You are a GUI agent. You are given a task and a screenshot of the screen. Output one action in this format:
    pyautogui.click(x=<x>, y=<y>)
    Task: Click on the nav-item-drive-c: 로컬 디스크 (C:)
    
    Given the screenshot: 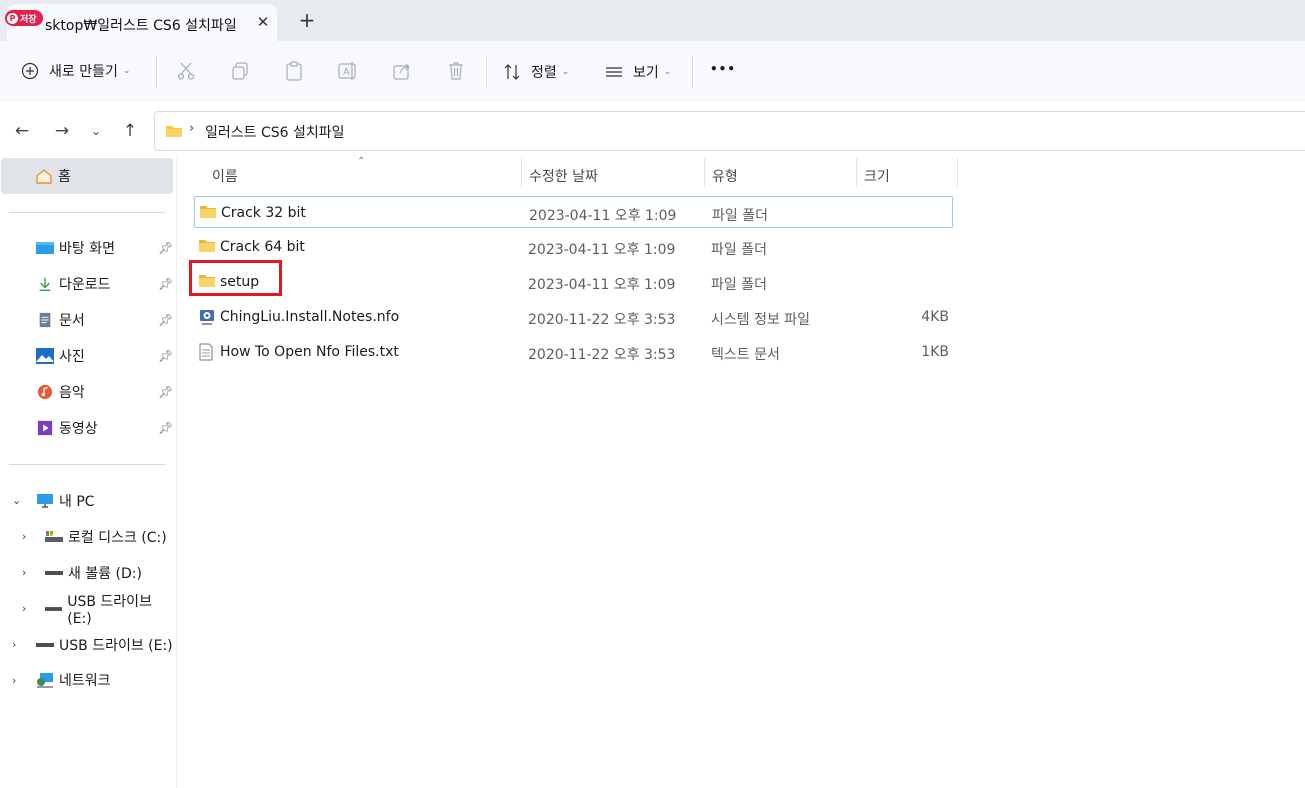 What is the action you would take?
    pyautogui.click(x=106, y=537)
    